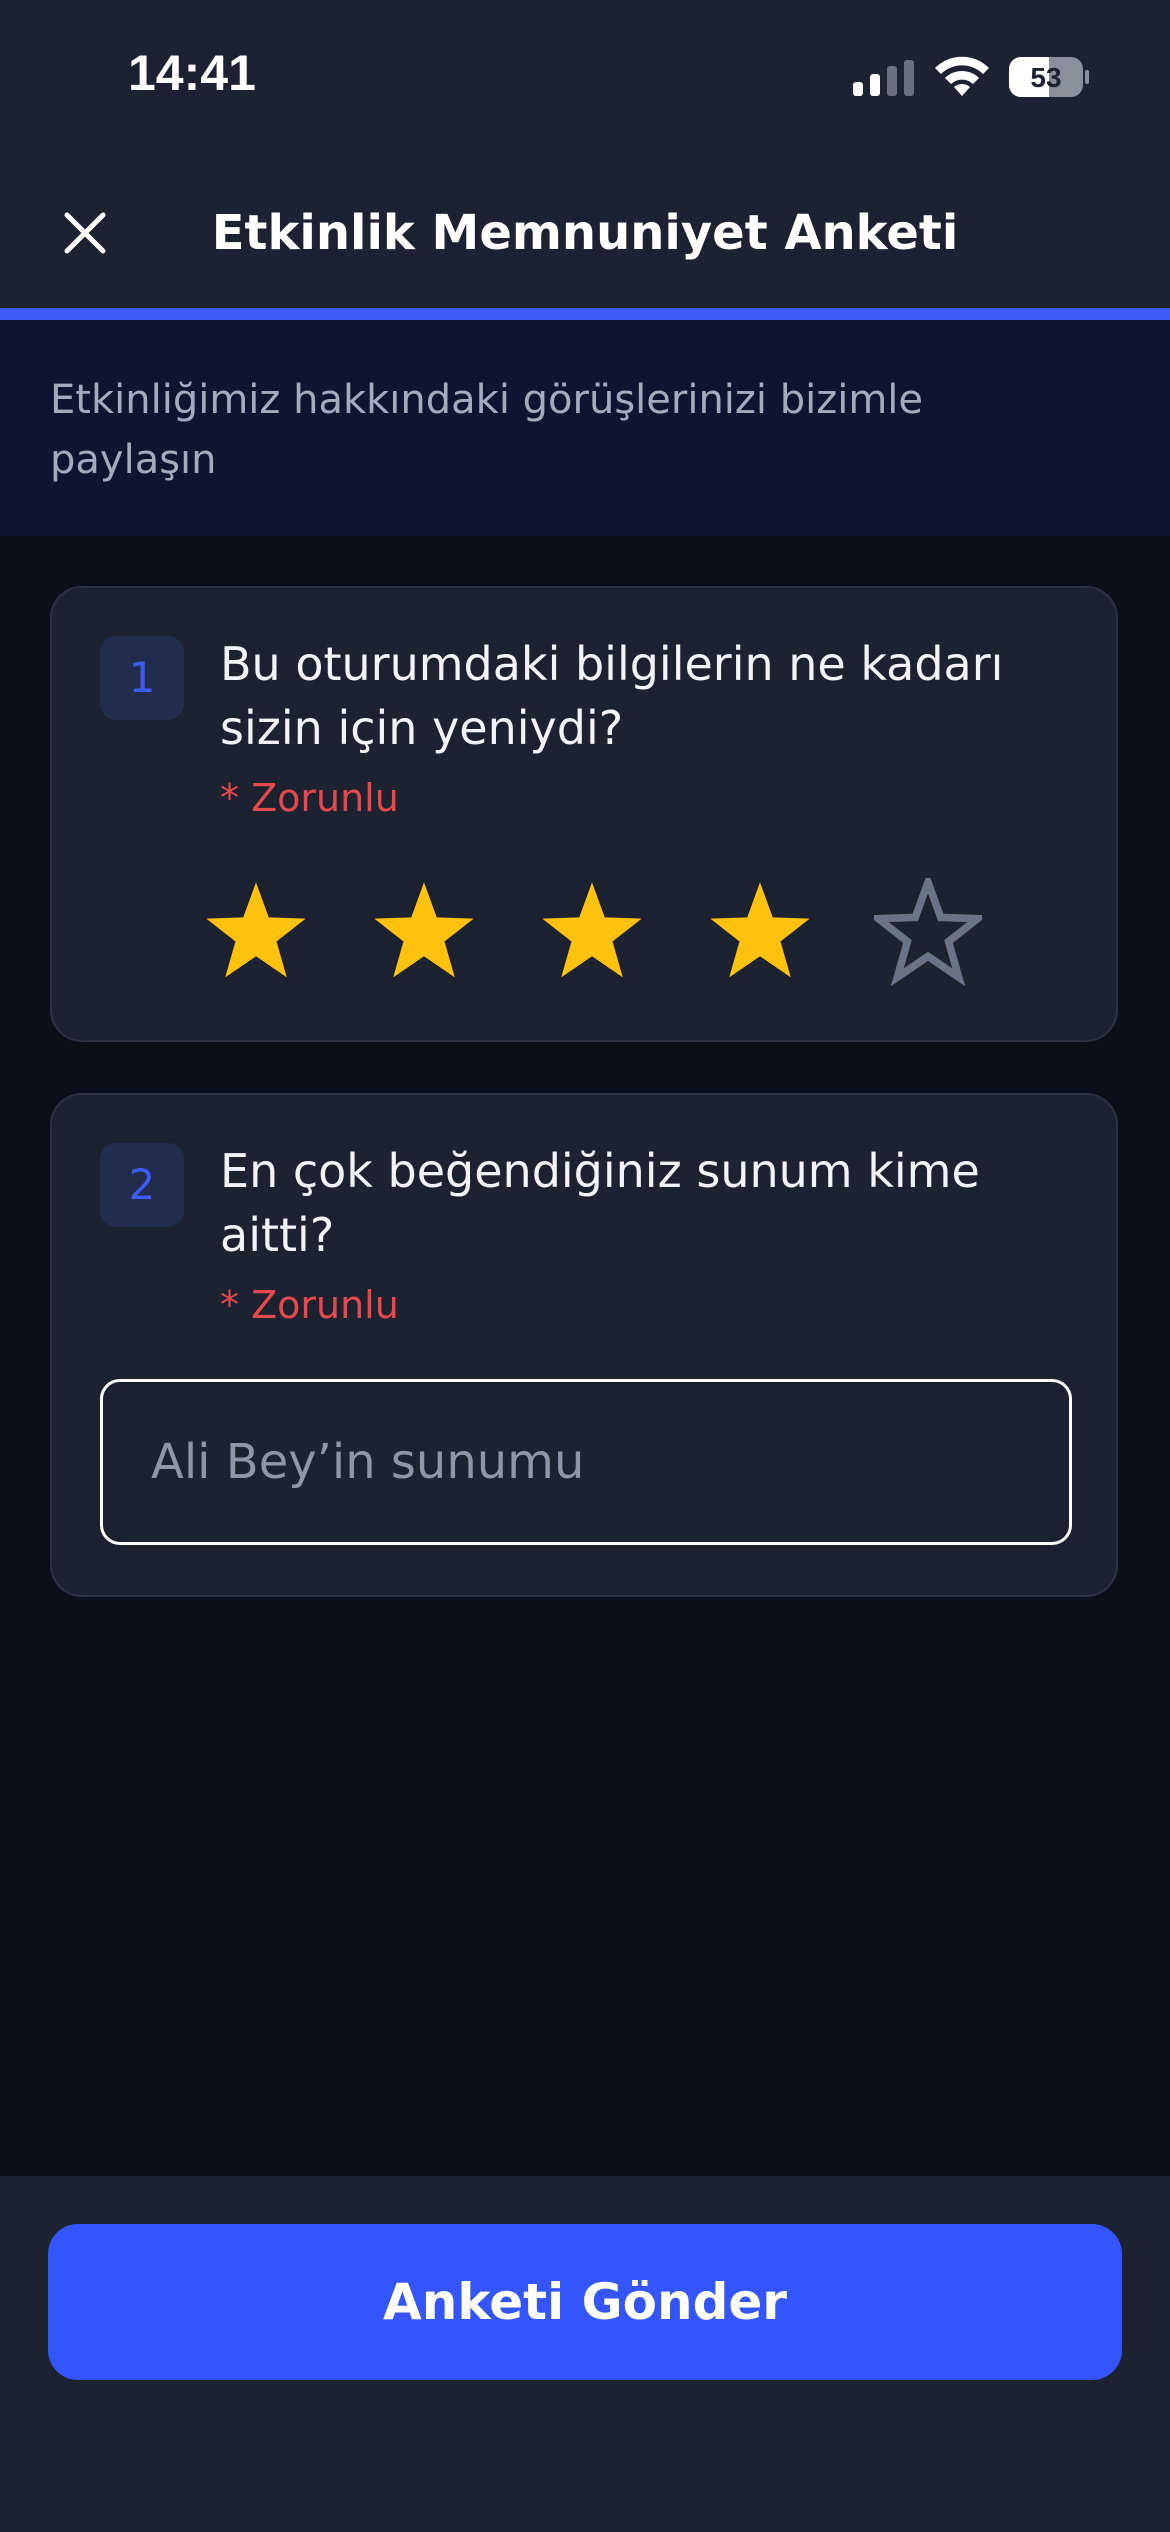 The height and width of the screenshot is (2532, 1170). I want to click on question-text: En çok beğendiğiniz sunum kime aitti?, so click(600, 1203).